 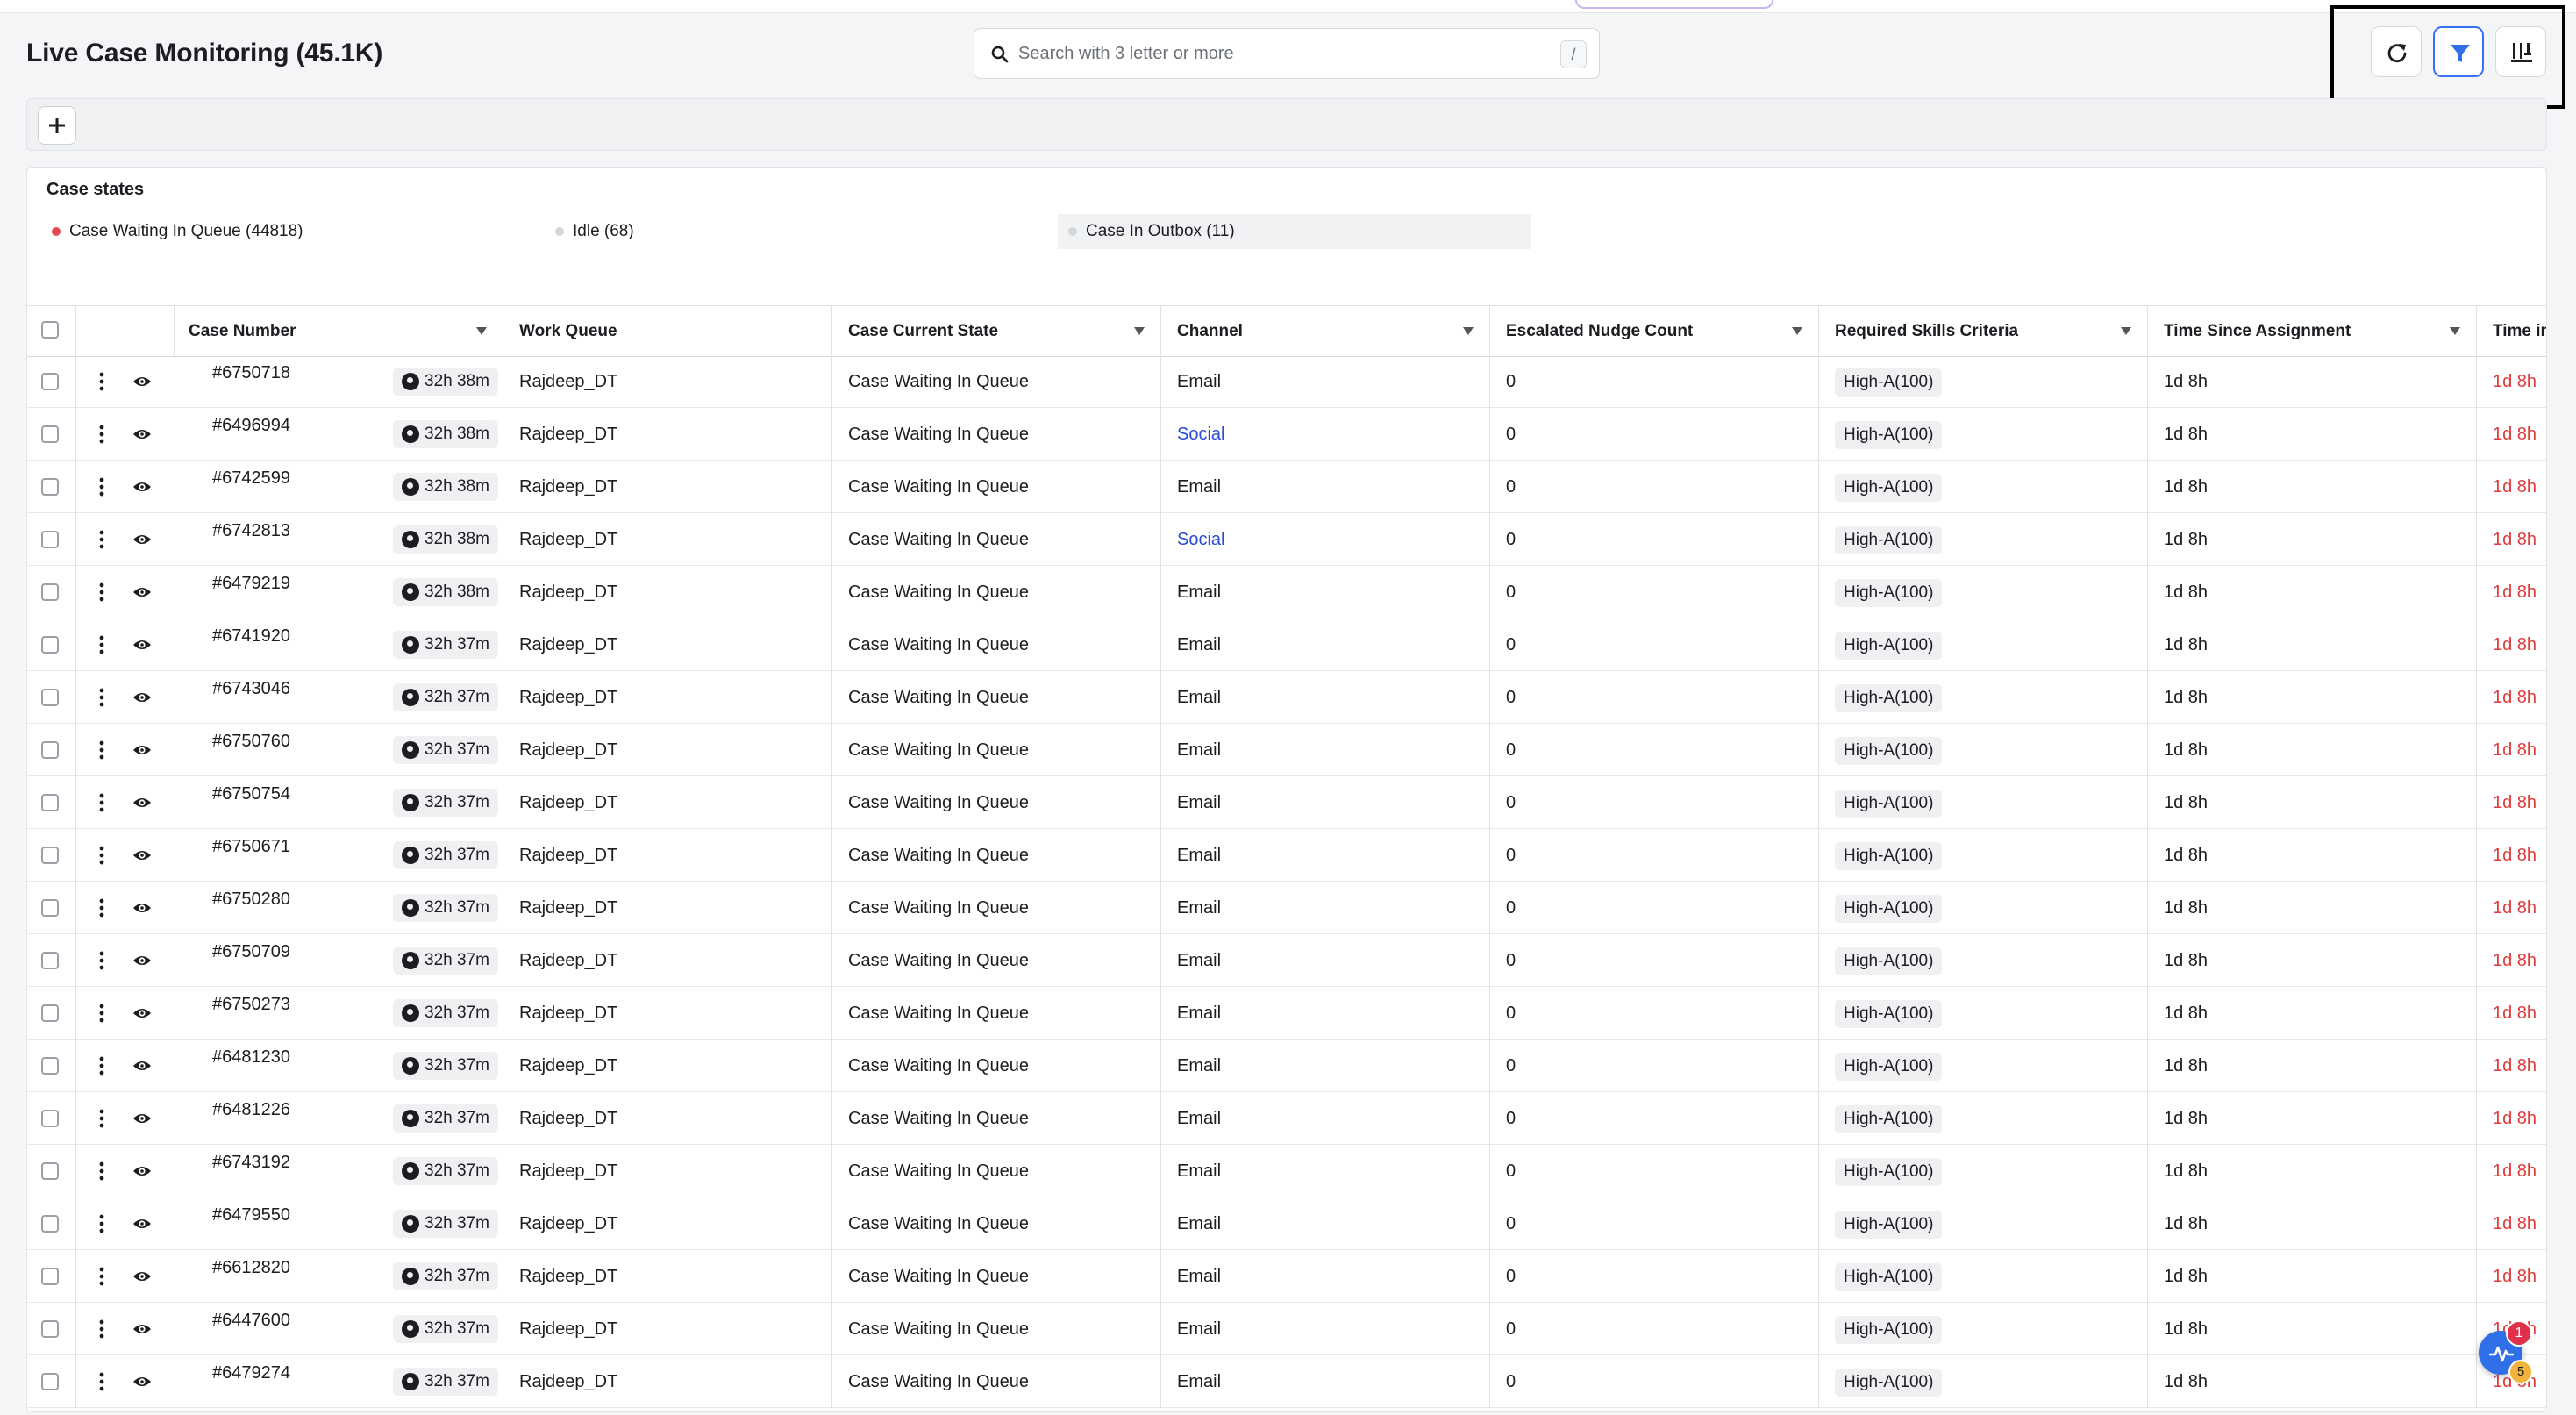 What do you see at coordinates (1326, 434) in the screenshot?
I see `channel-cell: Social` at bounding box center [1326, 434].